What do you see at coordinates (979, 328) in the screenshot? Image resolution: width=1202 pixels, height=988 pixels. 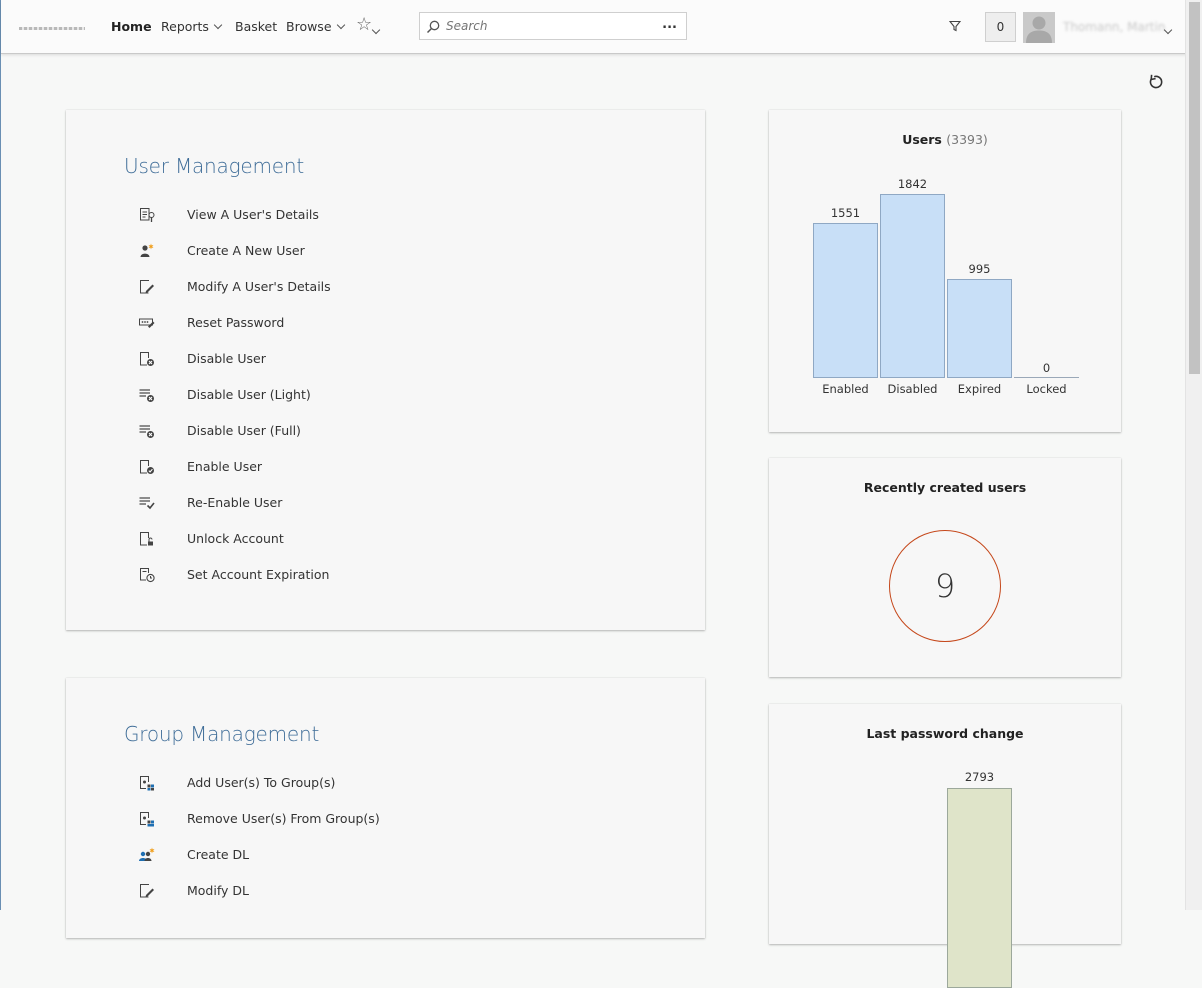 I see `users-bar-expired` at bounding box center [979, 328].